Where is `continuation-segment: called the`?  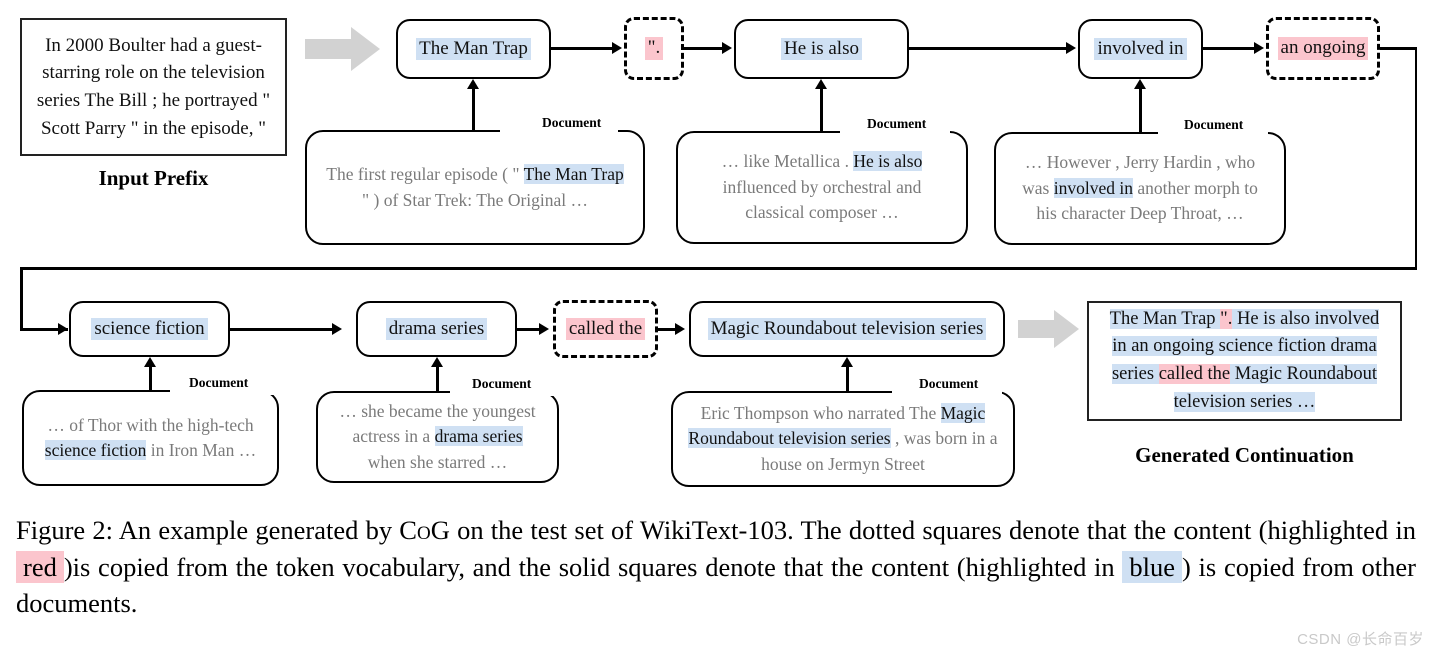 continuation-segment: called the is located at coordinates (1194, 374).